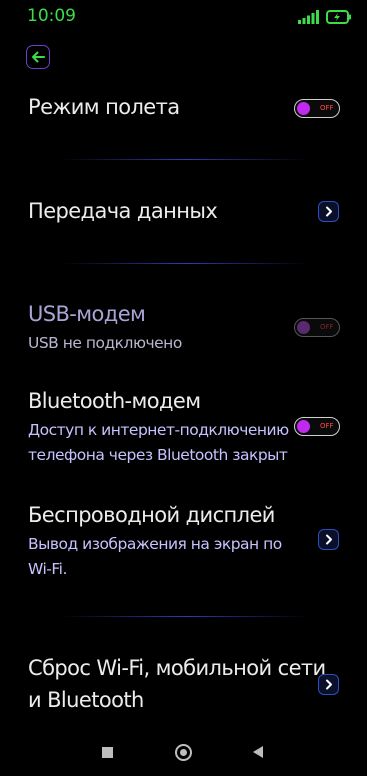  What do you see at coordinates (87, 314) in the screenshot?
I see `usb-modem-title: USB-модем` at bounding box center [87, 314].